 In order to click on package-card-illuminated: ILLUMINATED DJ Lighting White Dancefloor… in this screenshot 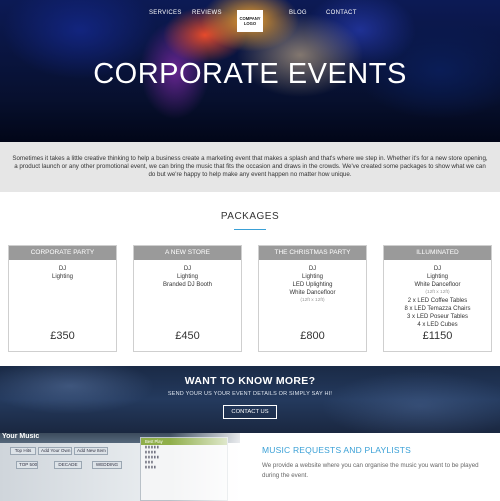, I will do `click(437, 298)`.